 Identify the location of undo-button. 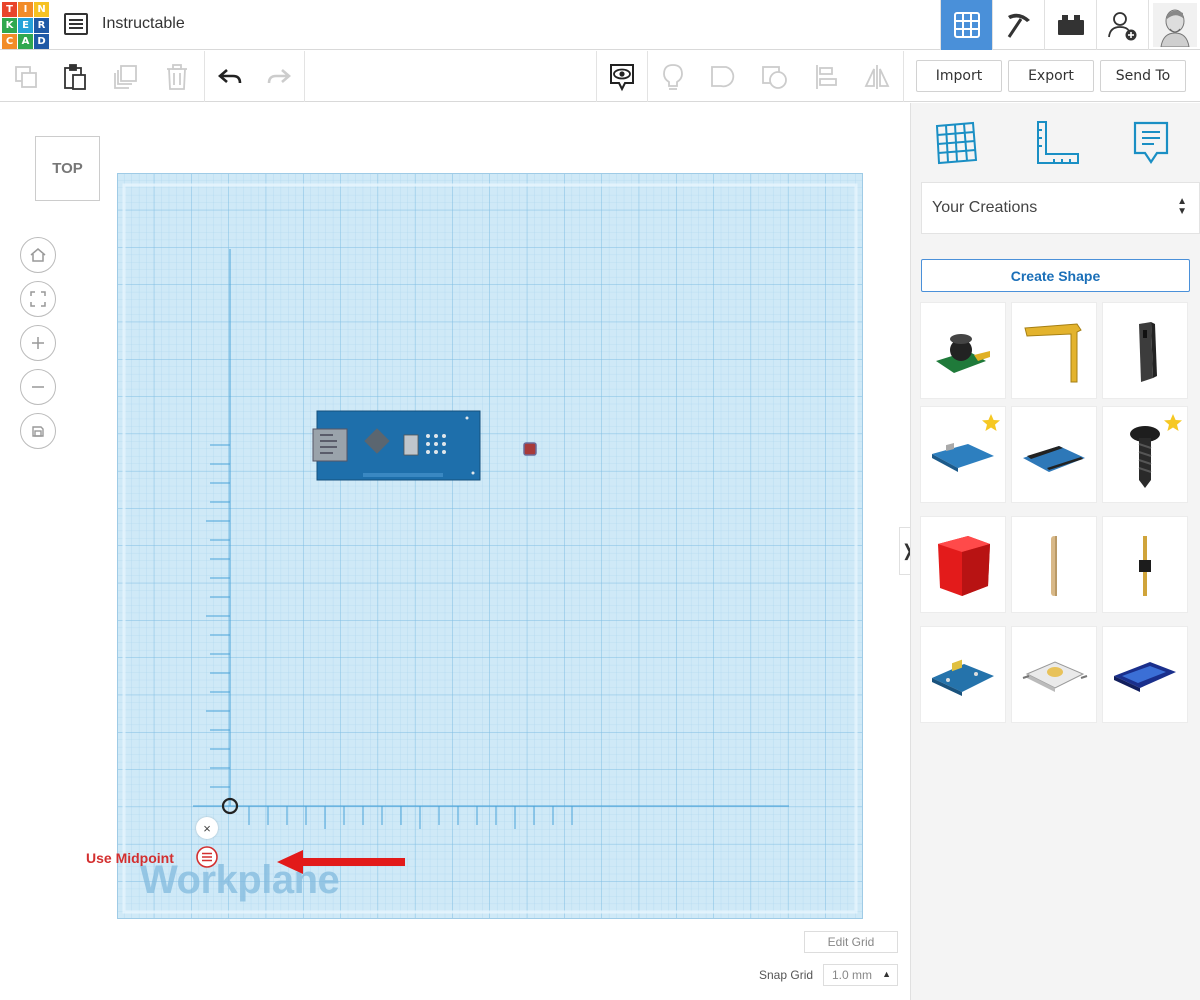
(230, 76).